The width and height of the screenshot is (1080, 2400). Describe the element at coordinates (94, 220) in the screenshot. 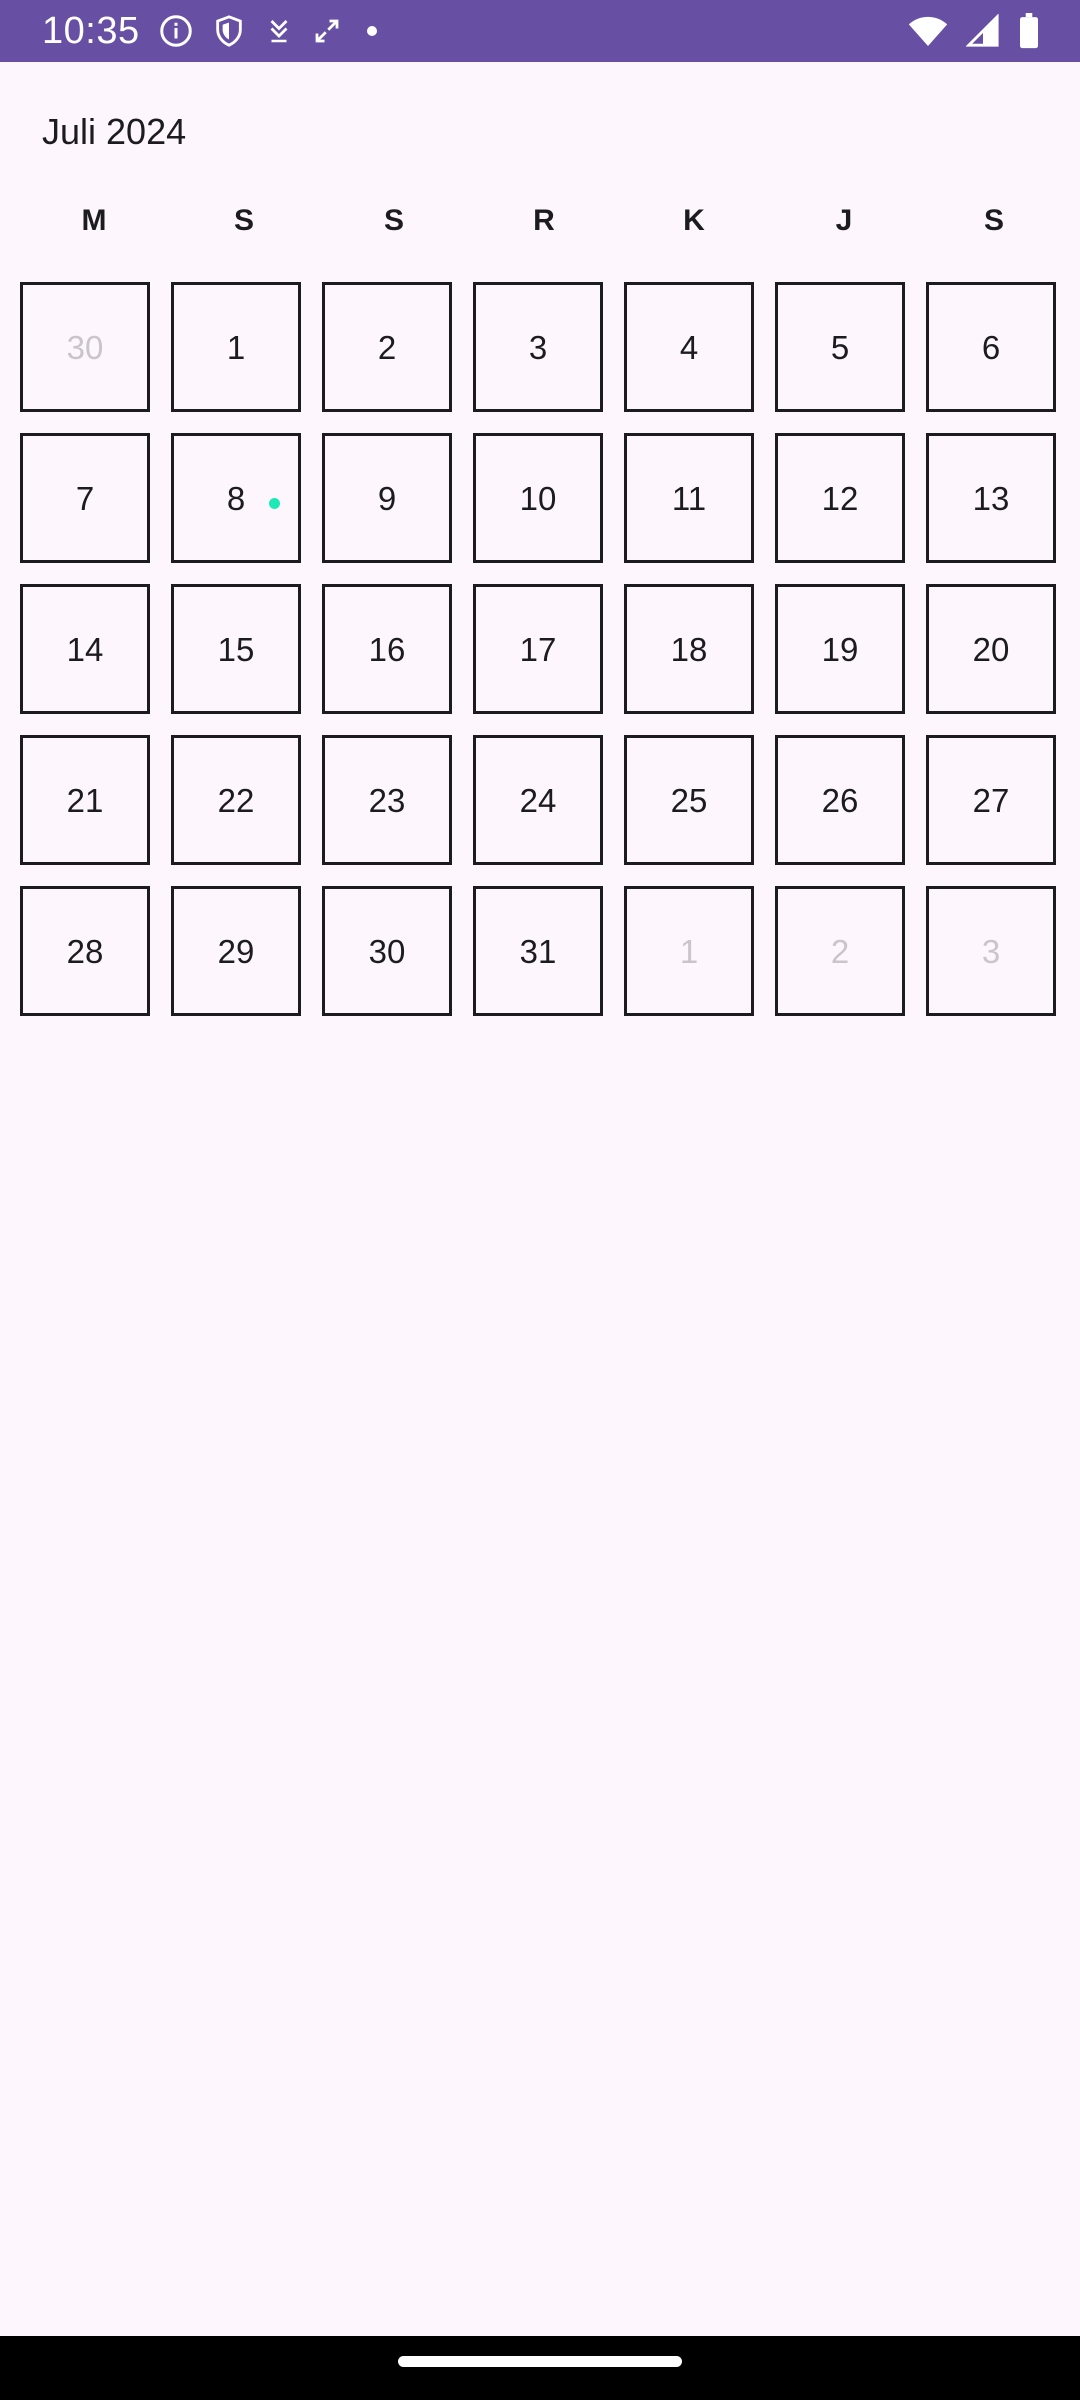

I see `weekday-label: M` at that location.